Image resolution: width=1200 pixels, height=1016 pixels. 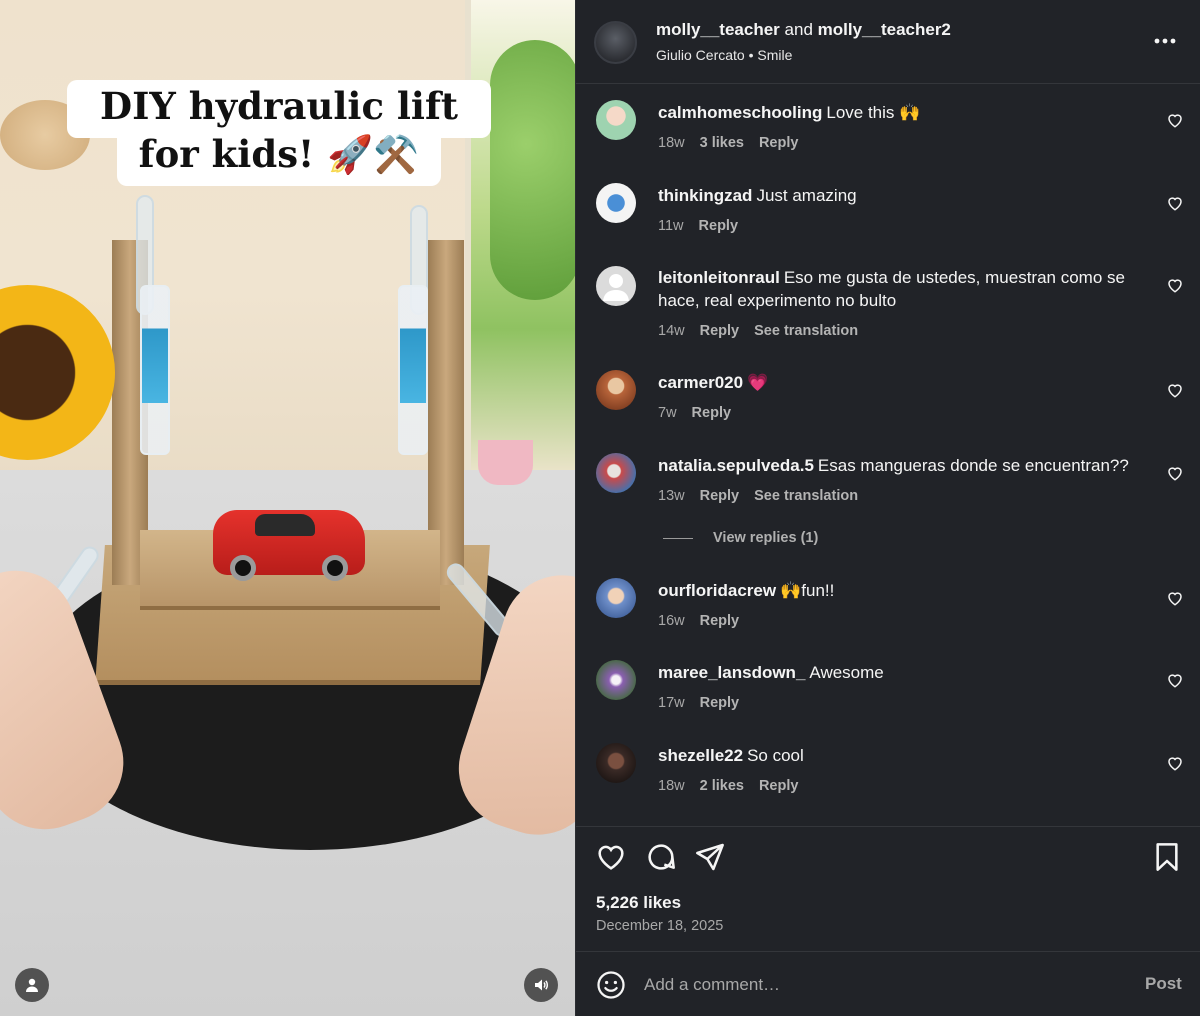 I want to click on author-avatar, so click(x=615, y=42).